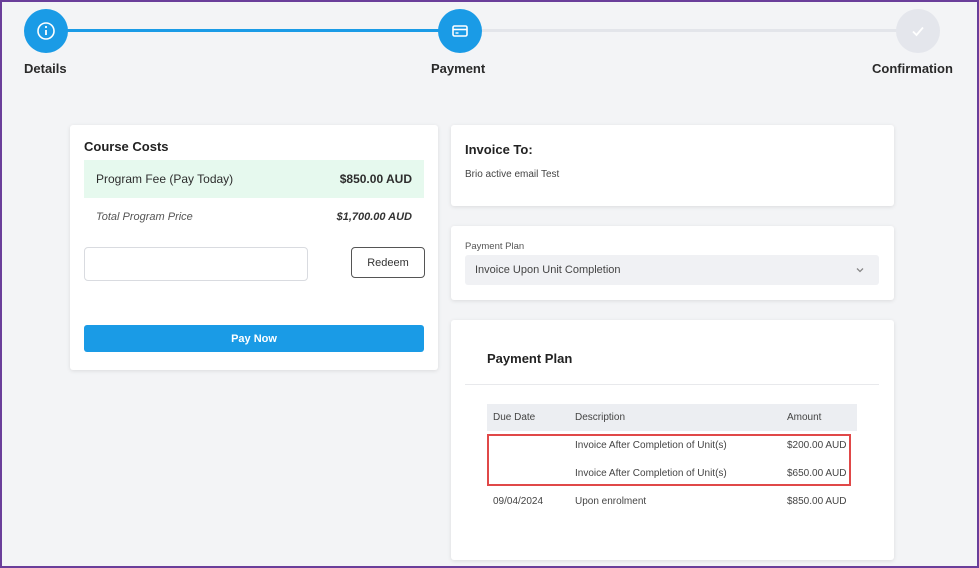 The image size is (979, 568). Describe the element at coordinates (817, 445) in the screenshot. I see `amount-cell: $200.00 AUD` at that location.